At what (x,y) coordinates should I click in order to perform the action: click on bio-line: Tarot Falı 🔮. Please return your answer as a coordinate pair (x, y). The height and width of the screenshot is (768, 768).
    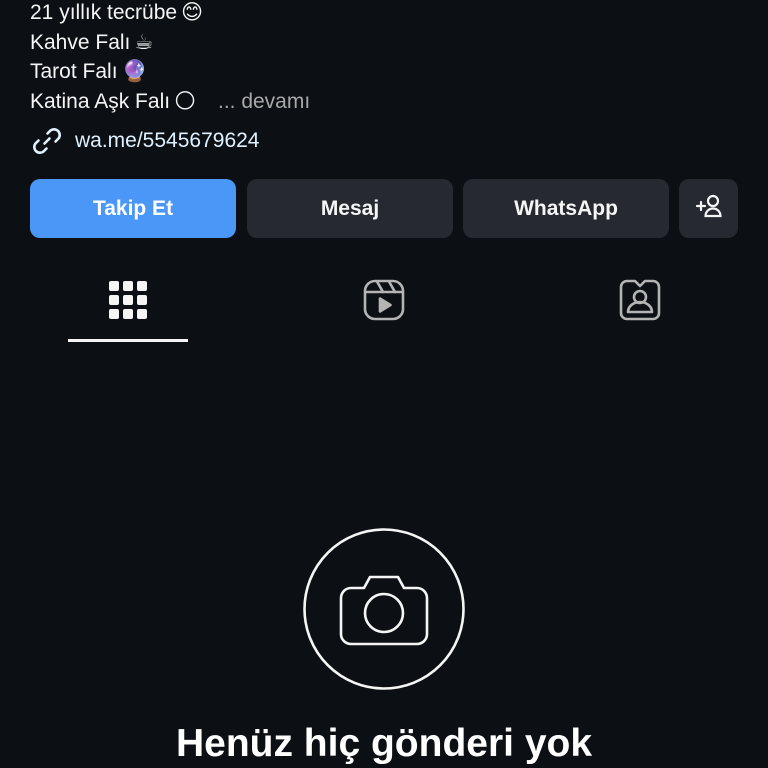
    Looking at the image, I should click on (170, 72).